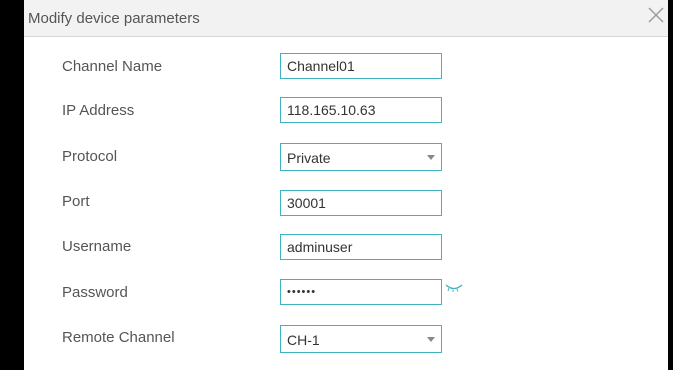 This screenshot has width=673, height=370. I want to click on ip-address-input, so click(361, 110).